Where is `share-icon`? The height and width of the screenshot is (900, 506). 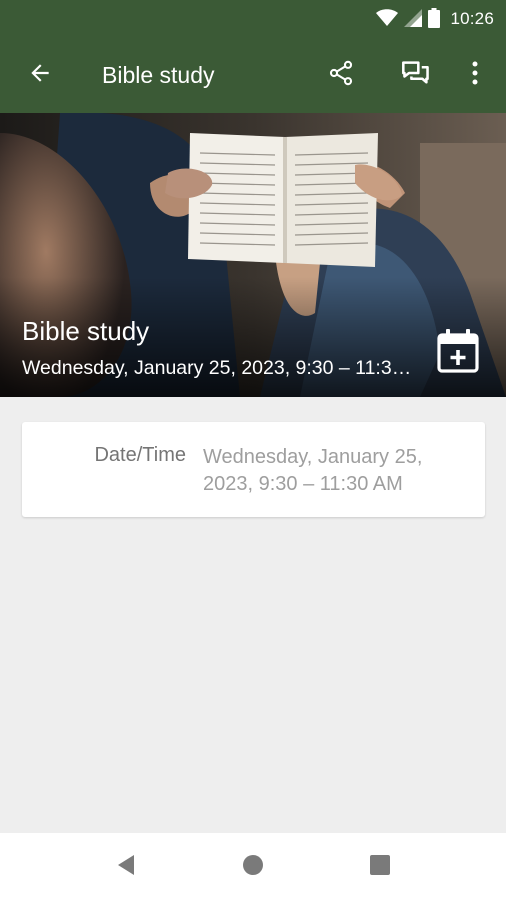
share-icon is located at coordinates (341, 75).